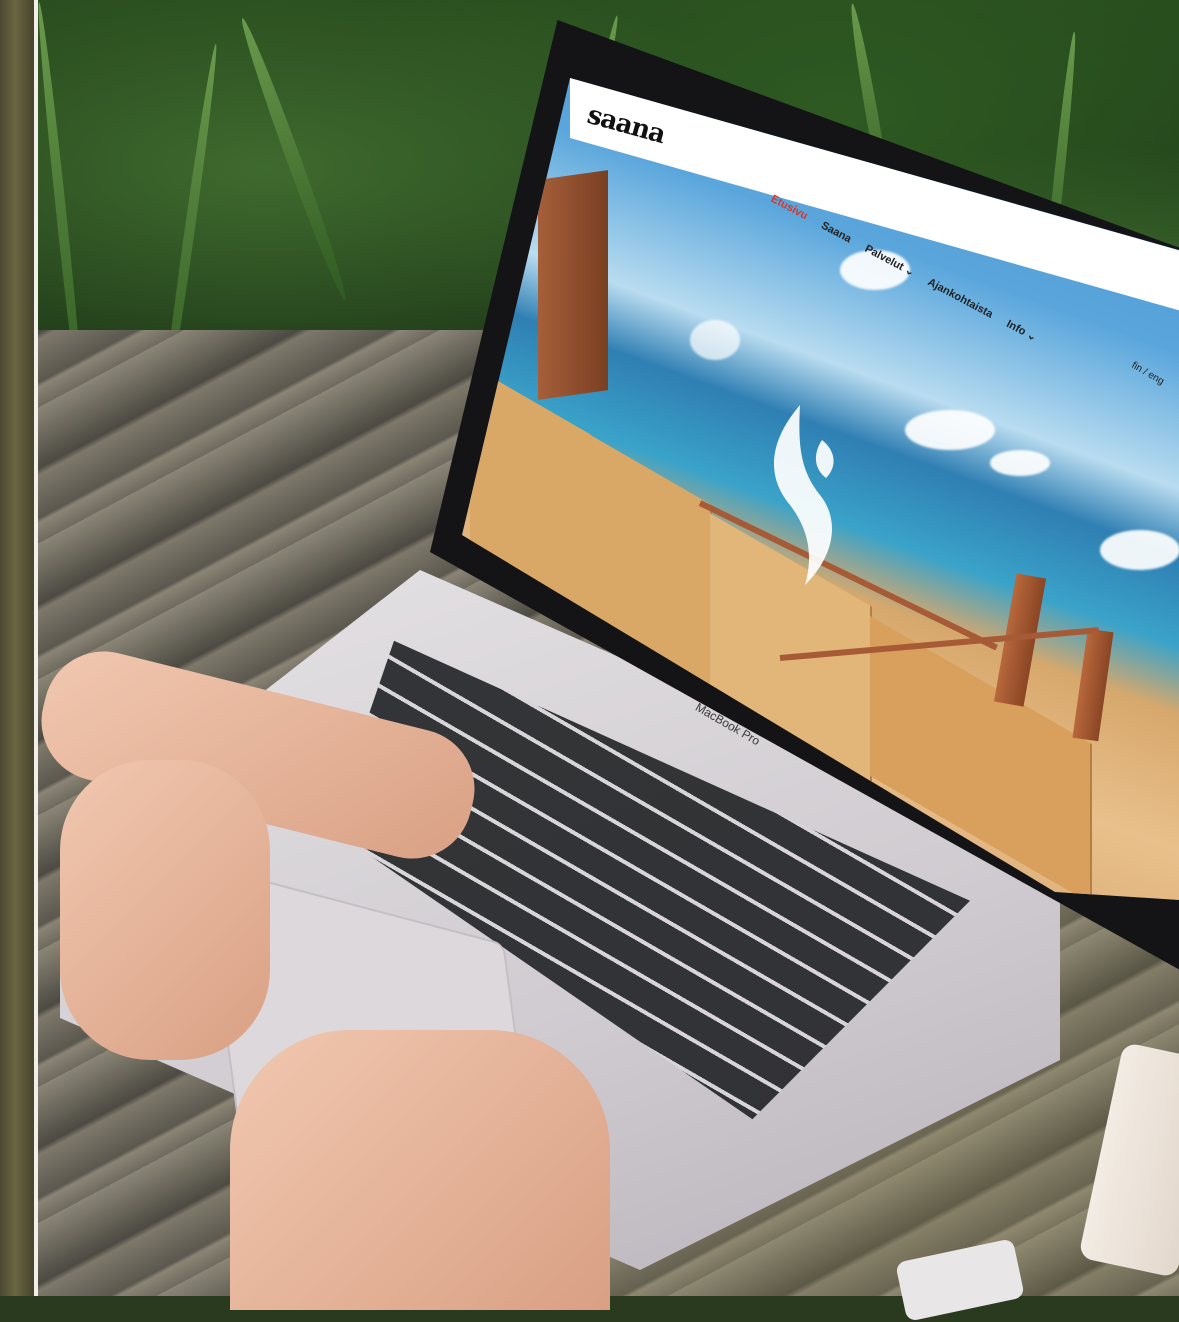 Image resolution: width=1179 pixels, height=1322 pixels. Describe the element at coordinates (165, 910) in the screenshot. I see `left-hand-palm` at that location.